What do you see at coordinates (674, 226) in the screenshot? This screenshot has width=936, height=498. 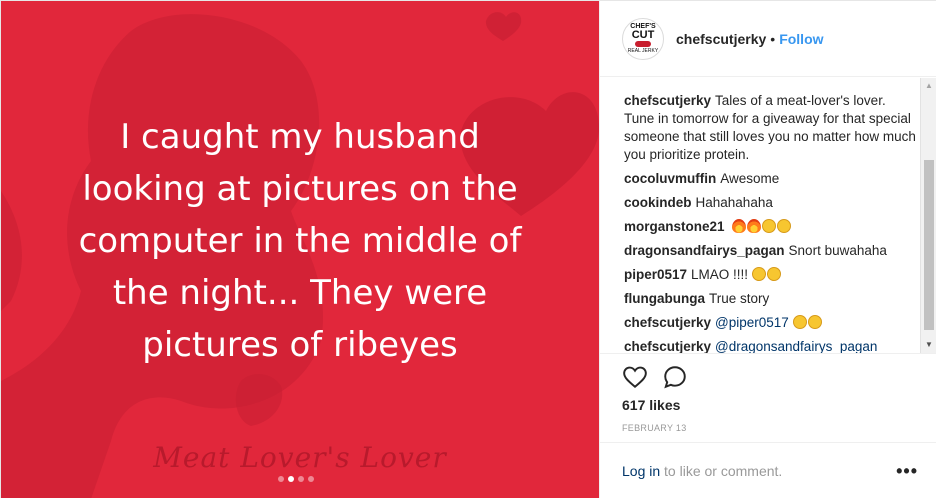 I see `comment-username: morganstone21` at bounding box center [674, 226].